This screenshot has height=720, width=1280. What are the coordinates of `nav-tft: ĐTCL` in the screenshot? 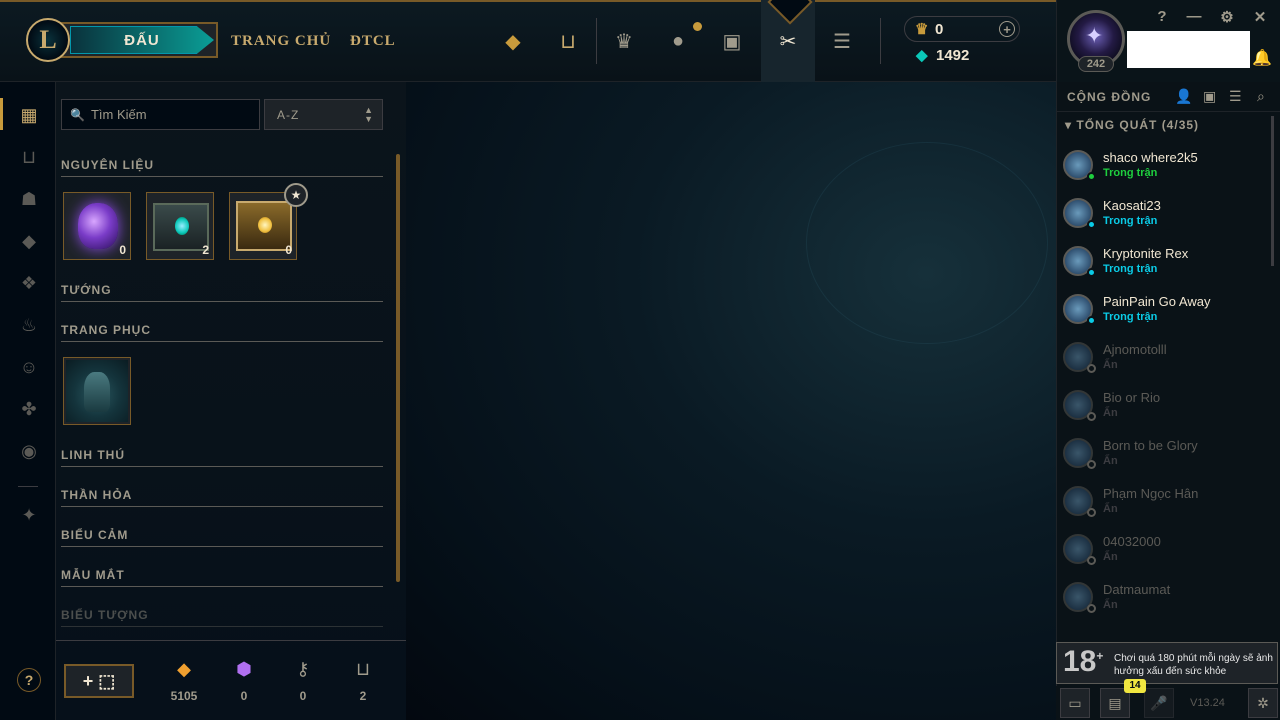 It's located at (373, 41).